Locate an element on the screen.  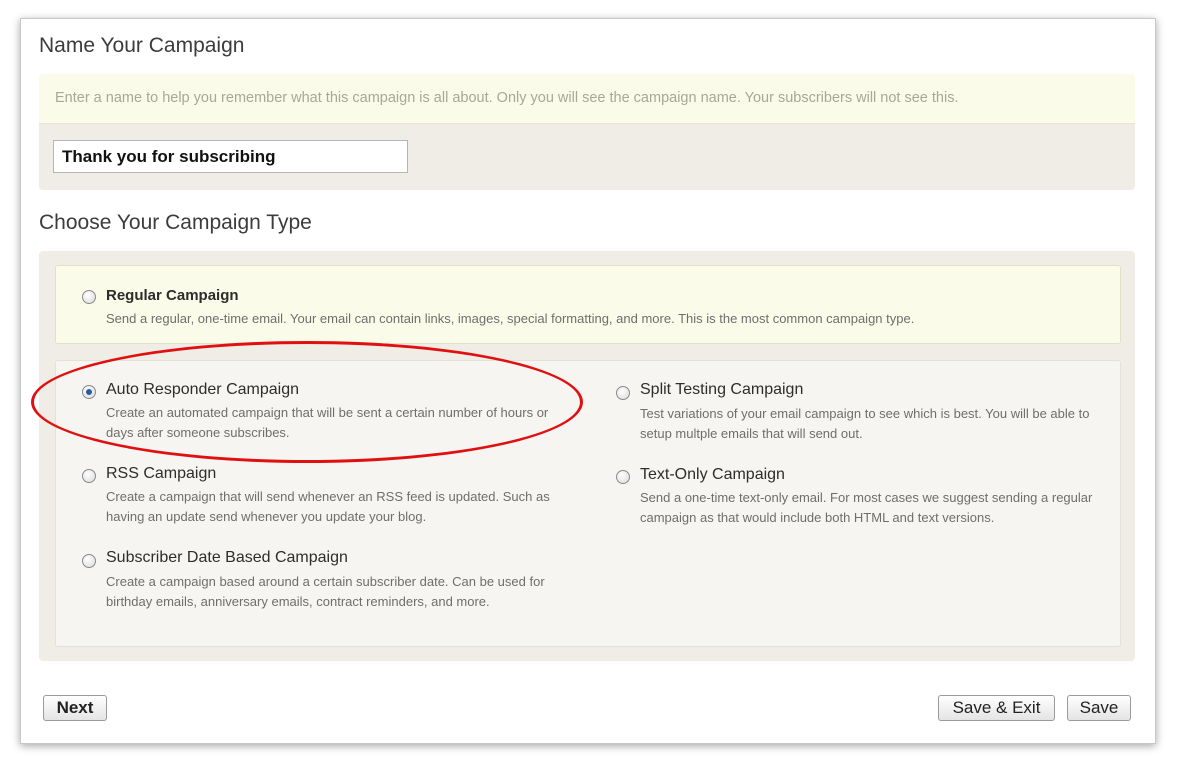
auto-responder-radio is located at coordinates (89, 392).